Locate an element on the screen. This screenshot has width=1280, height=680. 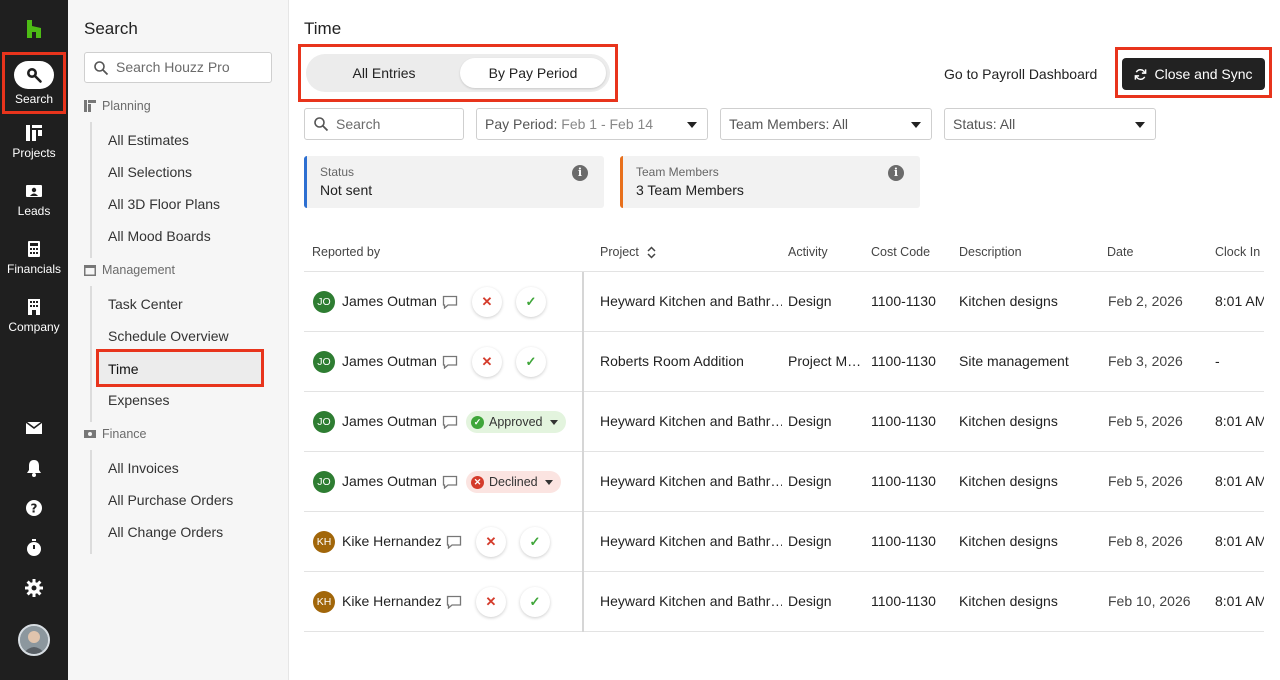
sidebar-item-all-purchase-orders: All Purchase Orders is located at coordinates (170, 500).